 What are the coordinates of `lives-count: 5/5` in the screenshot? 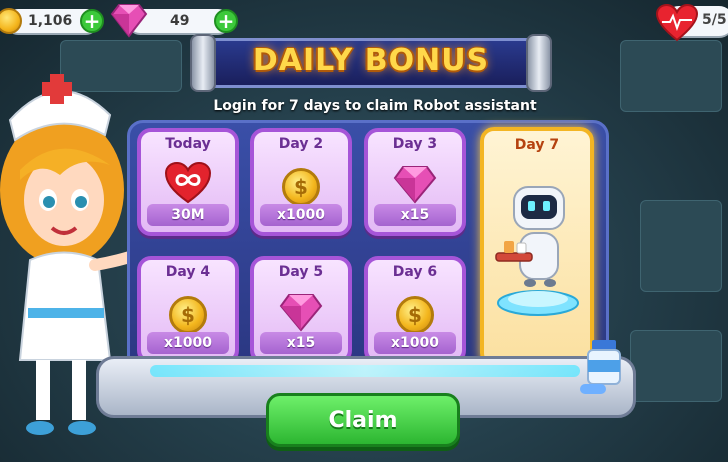 It's located at (714, 20).